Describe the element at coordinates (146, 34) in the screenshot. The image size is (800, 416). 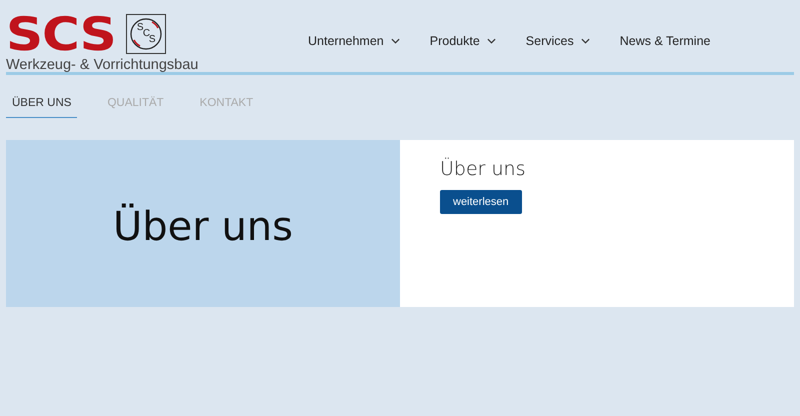
I see `logo-emblem: SCS` at that location.